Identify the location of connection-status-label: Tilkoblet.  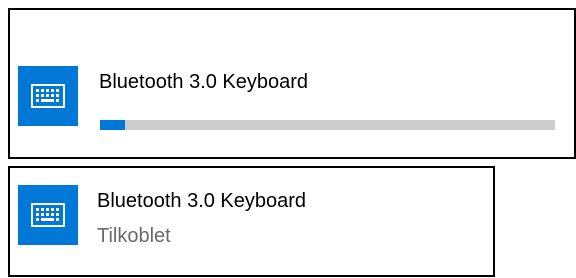
(134, 236).